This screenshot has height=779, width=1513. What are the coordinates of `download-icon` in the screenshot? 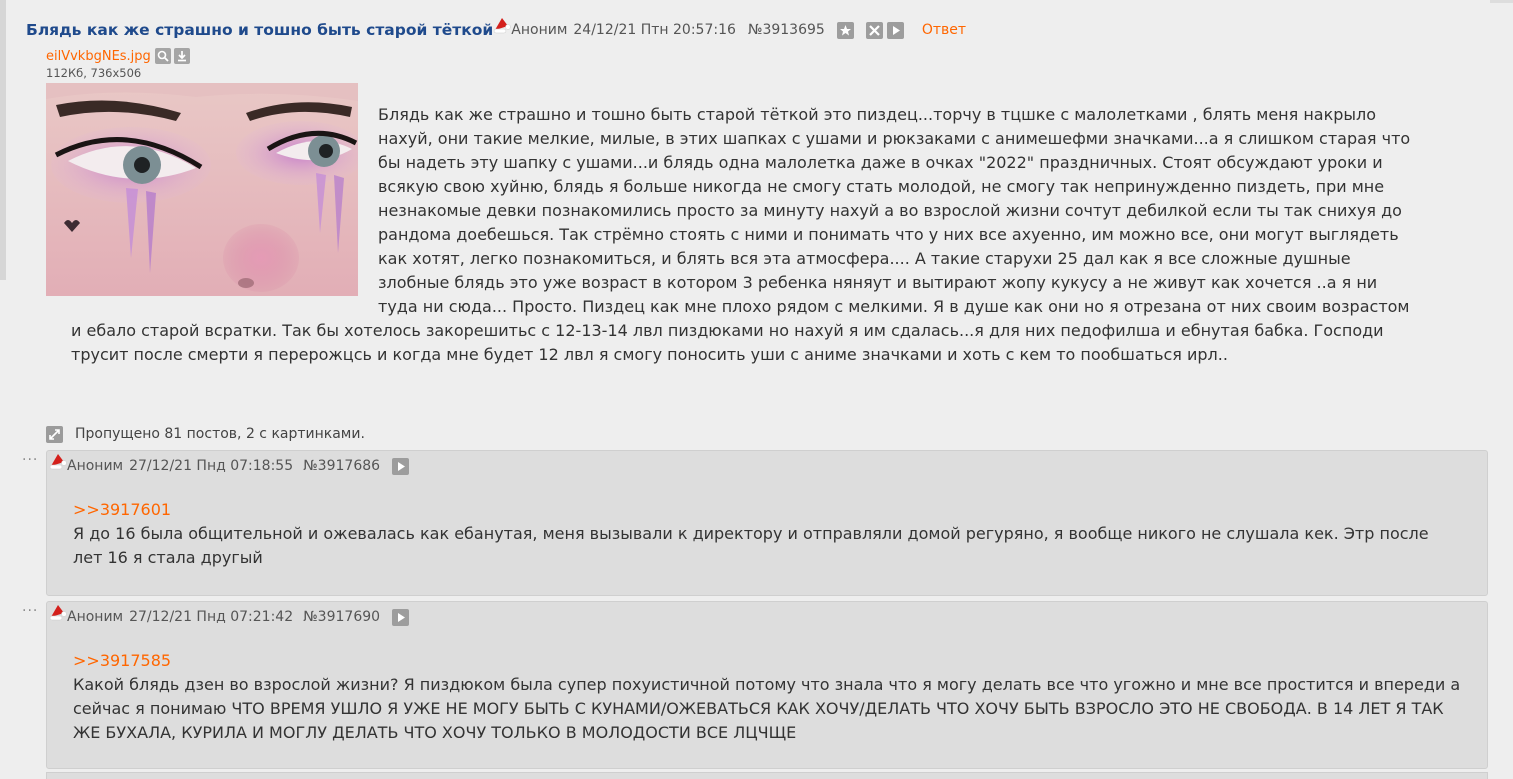 It's located at (181, 56).